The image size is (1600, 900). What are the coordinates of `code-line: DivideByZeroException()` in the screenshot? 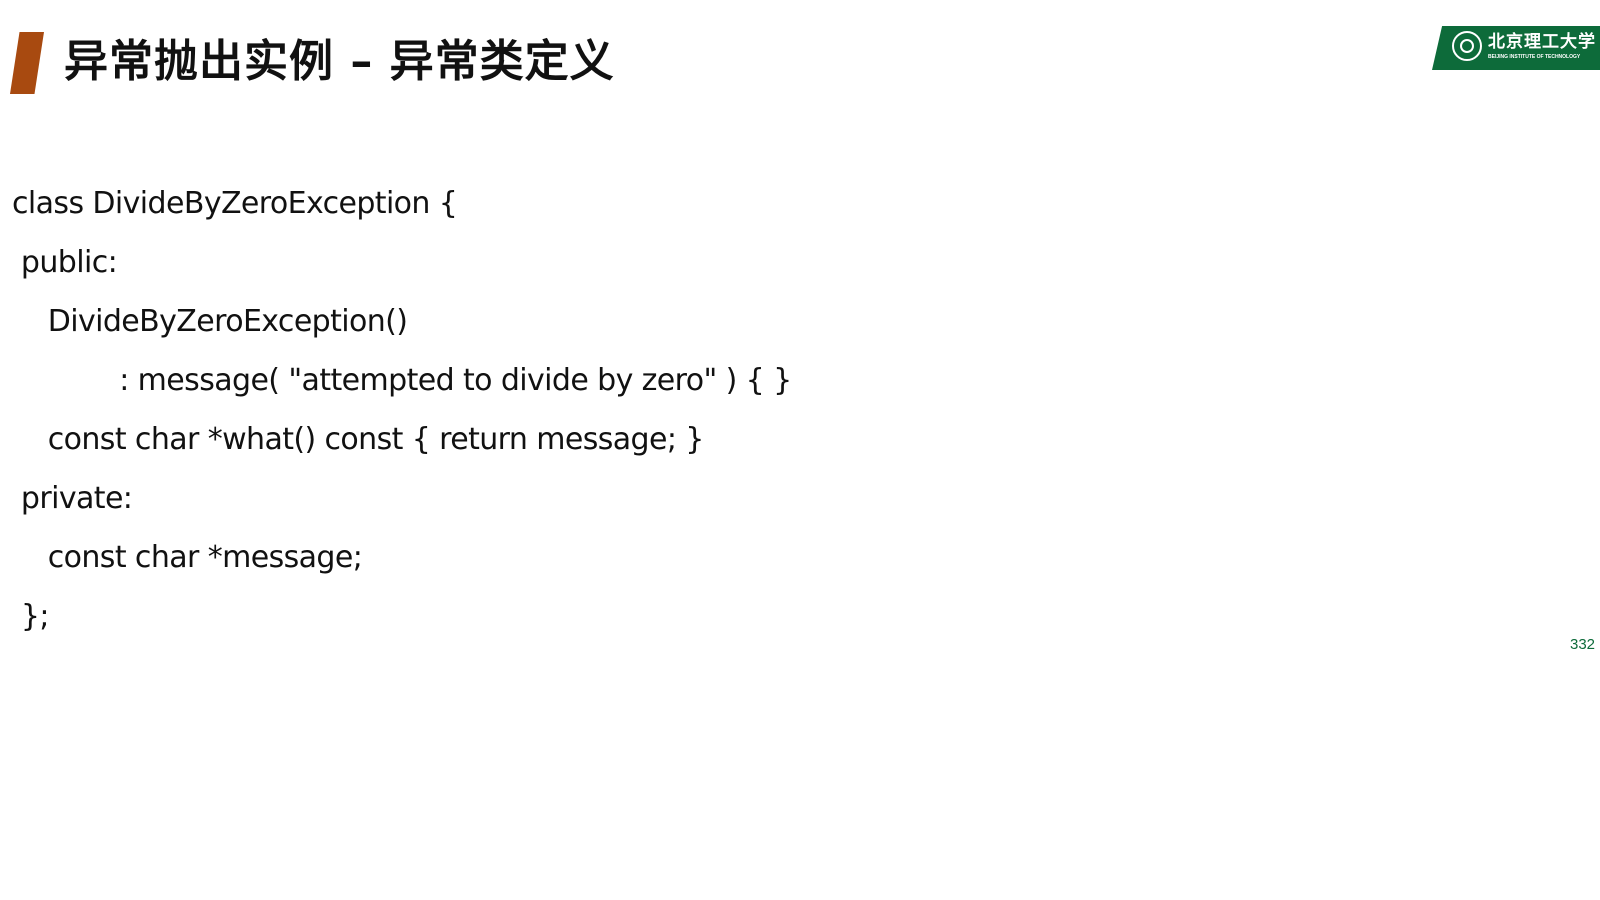 It's located at (210, 321).